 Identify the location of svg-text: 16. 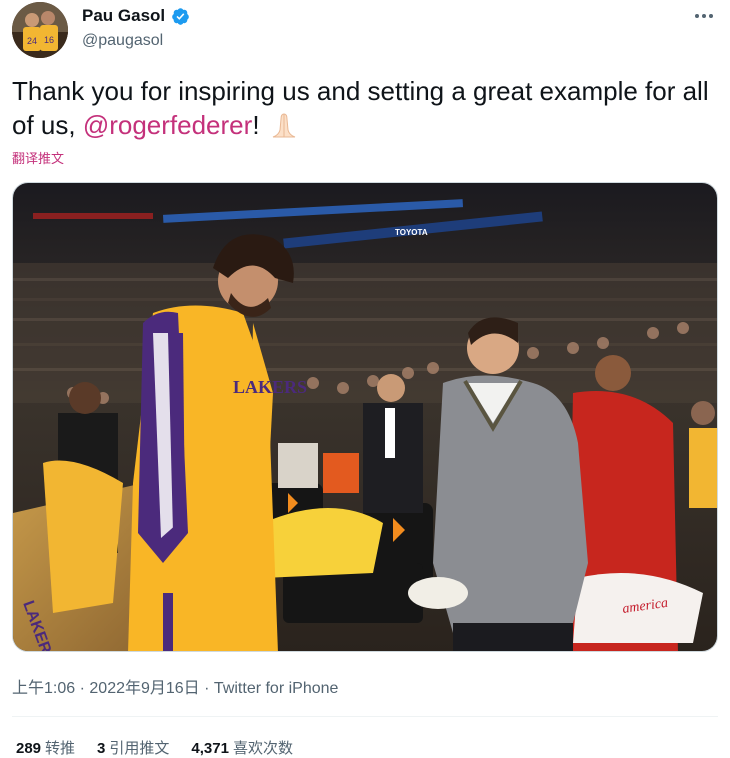
(49, 40).